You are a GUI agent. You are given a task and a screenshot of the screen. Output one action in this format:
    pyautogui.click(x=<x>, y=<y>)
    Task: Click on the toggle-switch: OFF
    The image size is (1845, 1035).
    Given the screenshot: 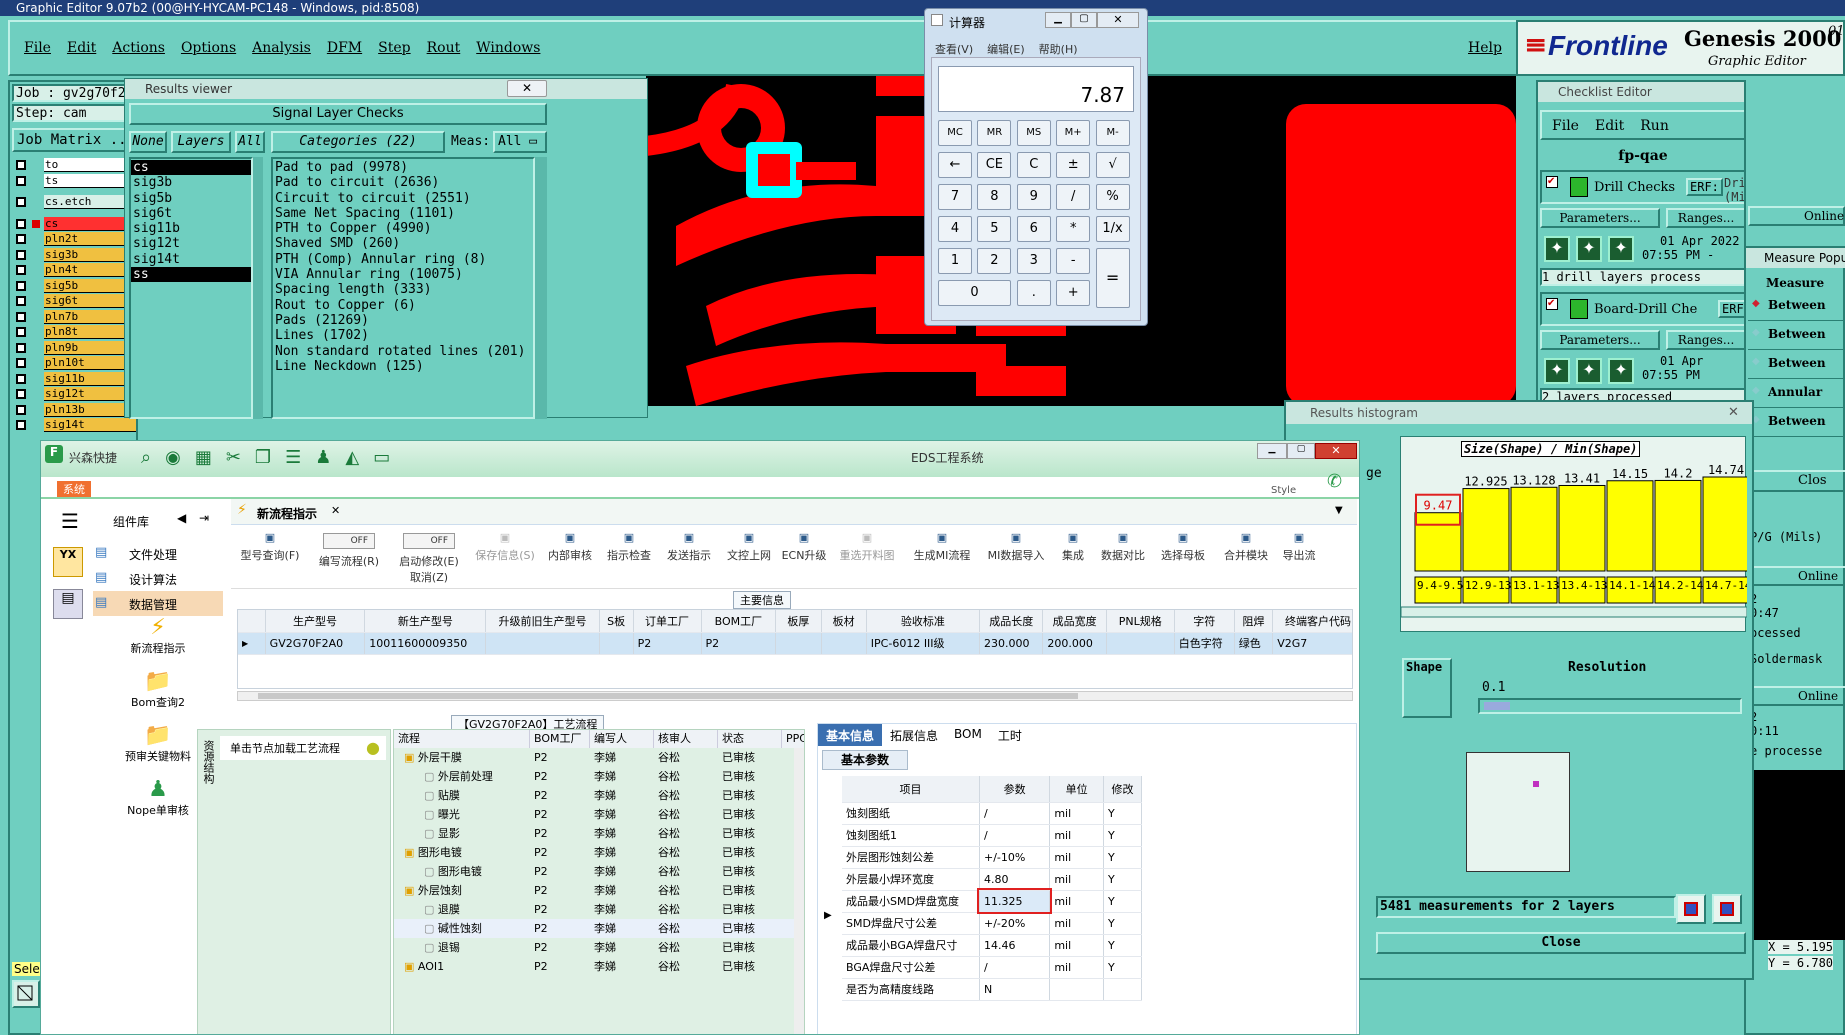 What is the action you would take?
    pyautogui.click(x=349, y=541)
    